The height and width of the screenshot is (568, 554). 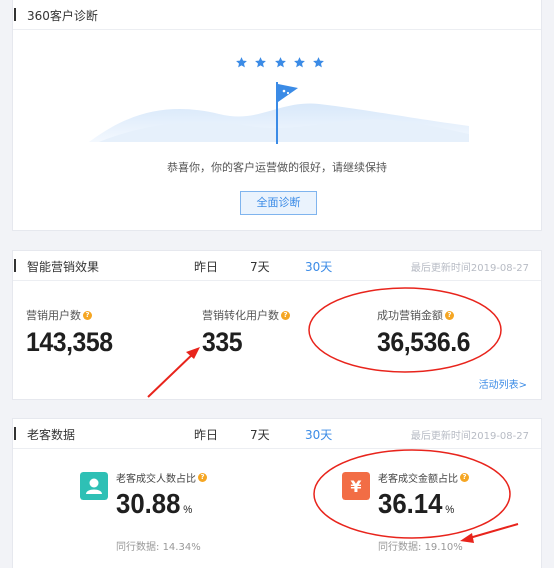 I want to click on peer-value: 14.34%, so click(x=181, y=547).